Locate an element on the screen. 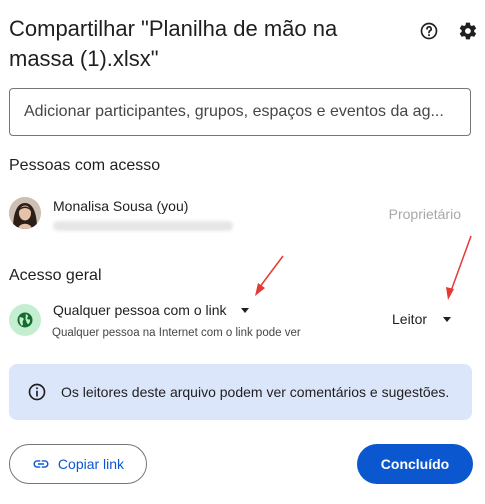 The width and height of the screenshot is (485, 504). copy-link-label: Copiar link is located at coordinates (91, 464).